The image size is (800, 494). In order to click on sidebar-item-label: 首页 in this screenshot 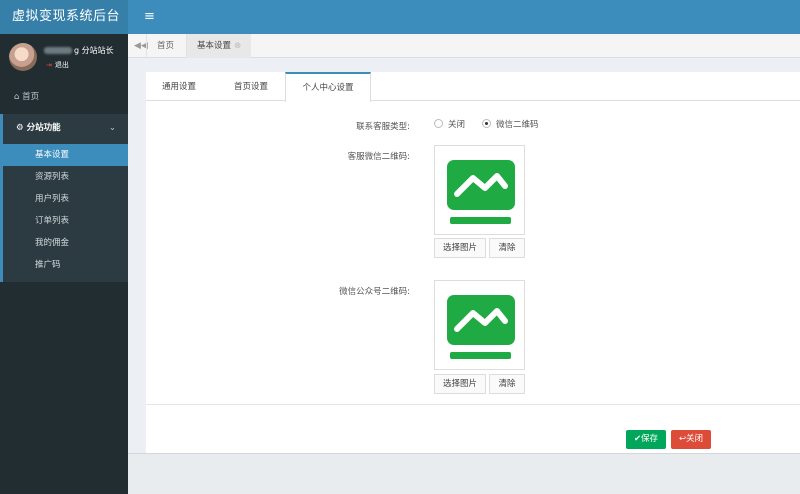, I will do `click(31, 97)`.